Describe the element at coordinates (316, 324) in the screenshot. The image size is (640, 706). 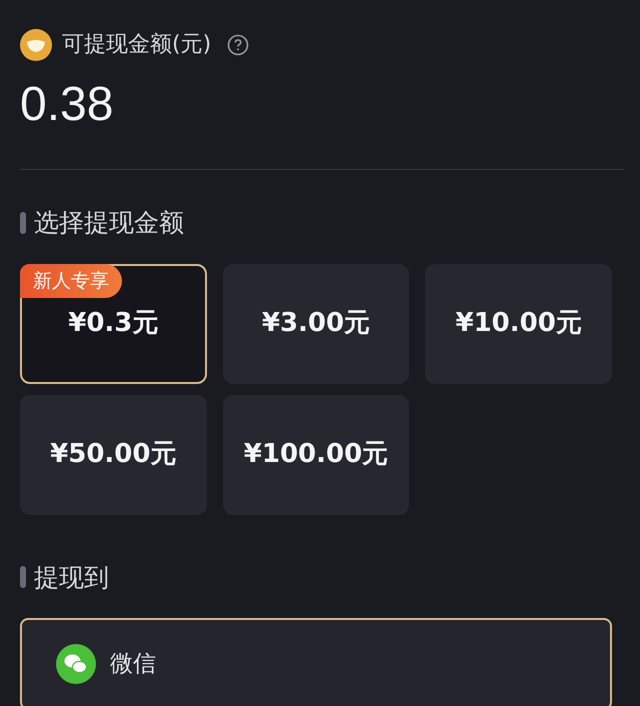
I see `amount-option: ¥3.00元` at that location.